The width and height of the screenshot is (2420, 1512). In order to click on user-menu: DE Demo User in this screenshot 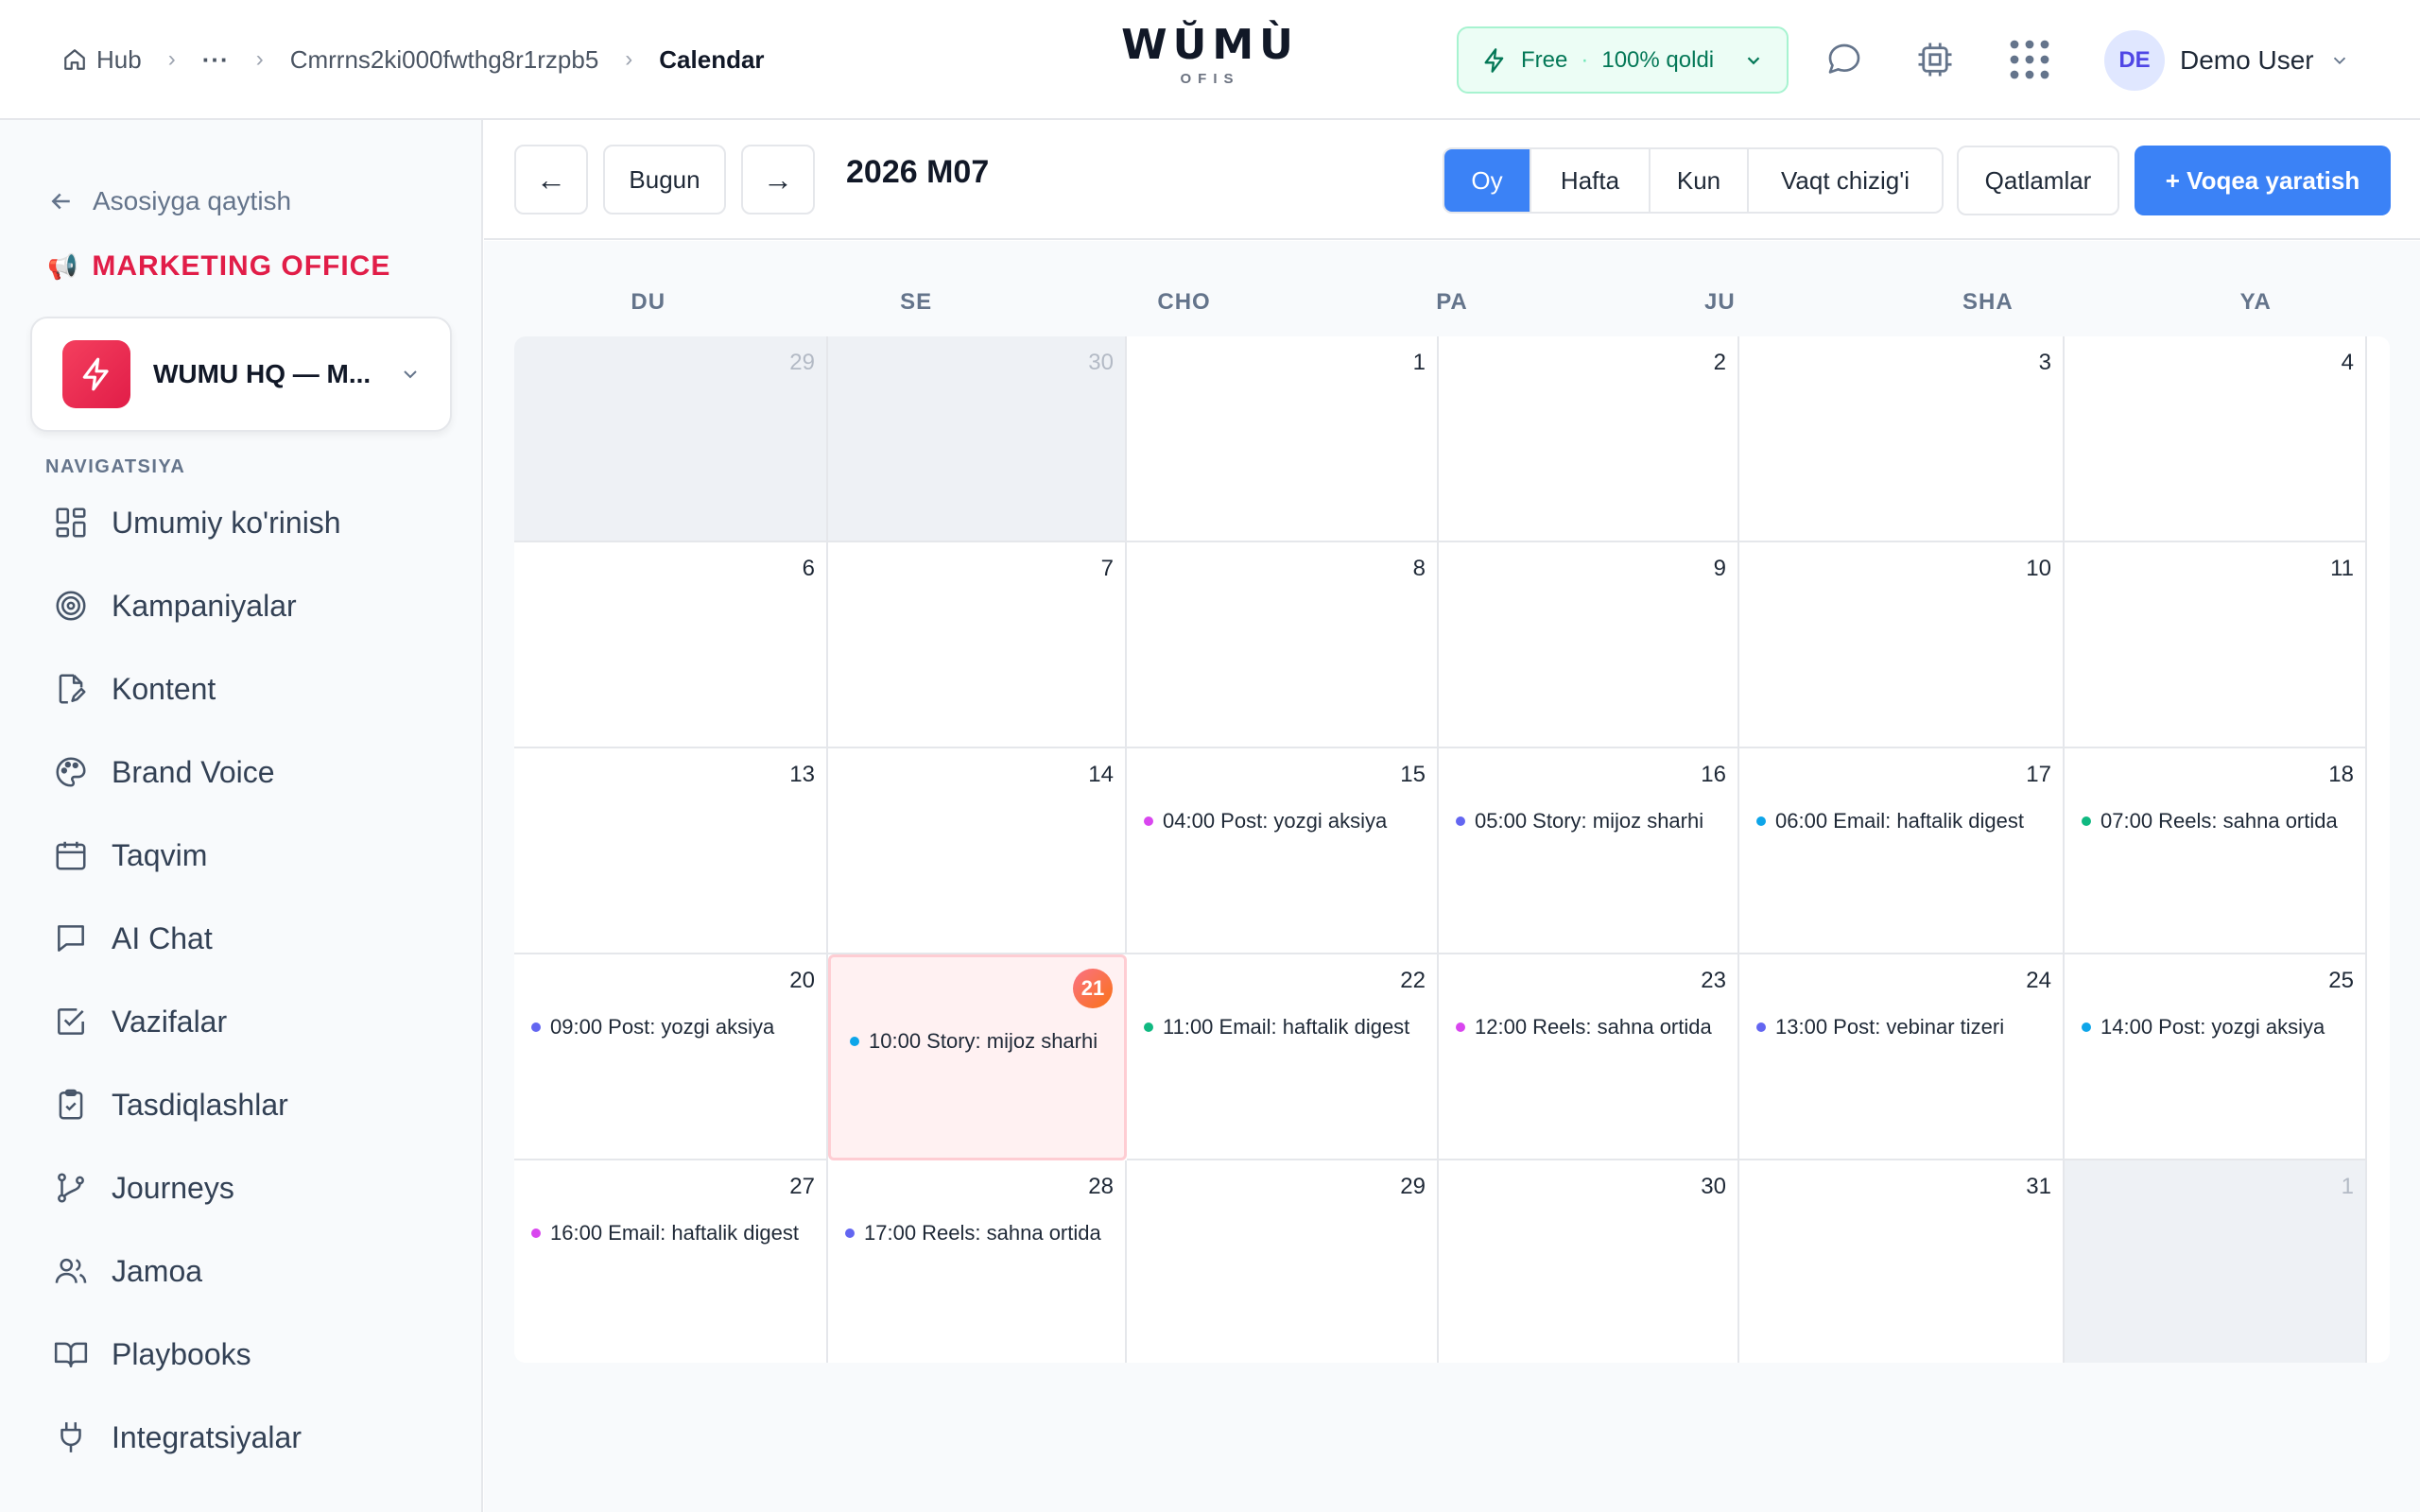, I will do `click(2227, 60)`.